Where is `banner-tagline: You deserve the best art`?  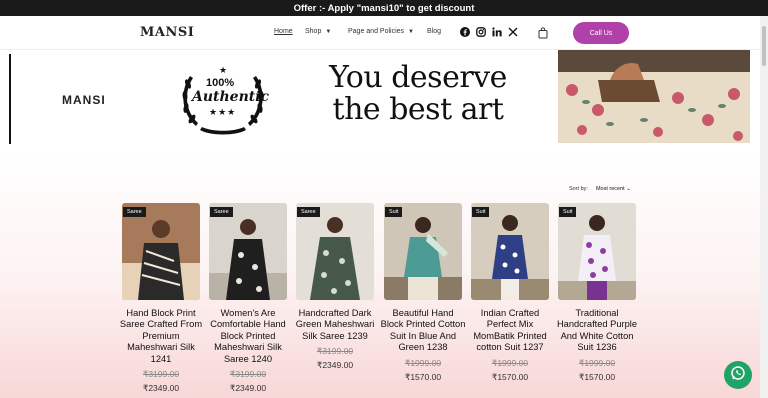 banner-tagline: You deserve the best art is located at coordinates (418, 94).